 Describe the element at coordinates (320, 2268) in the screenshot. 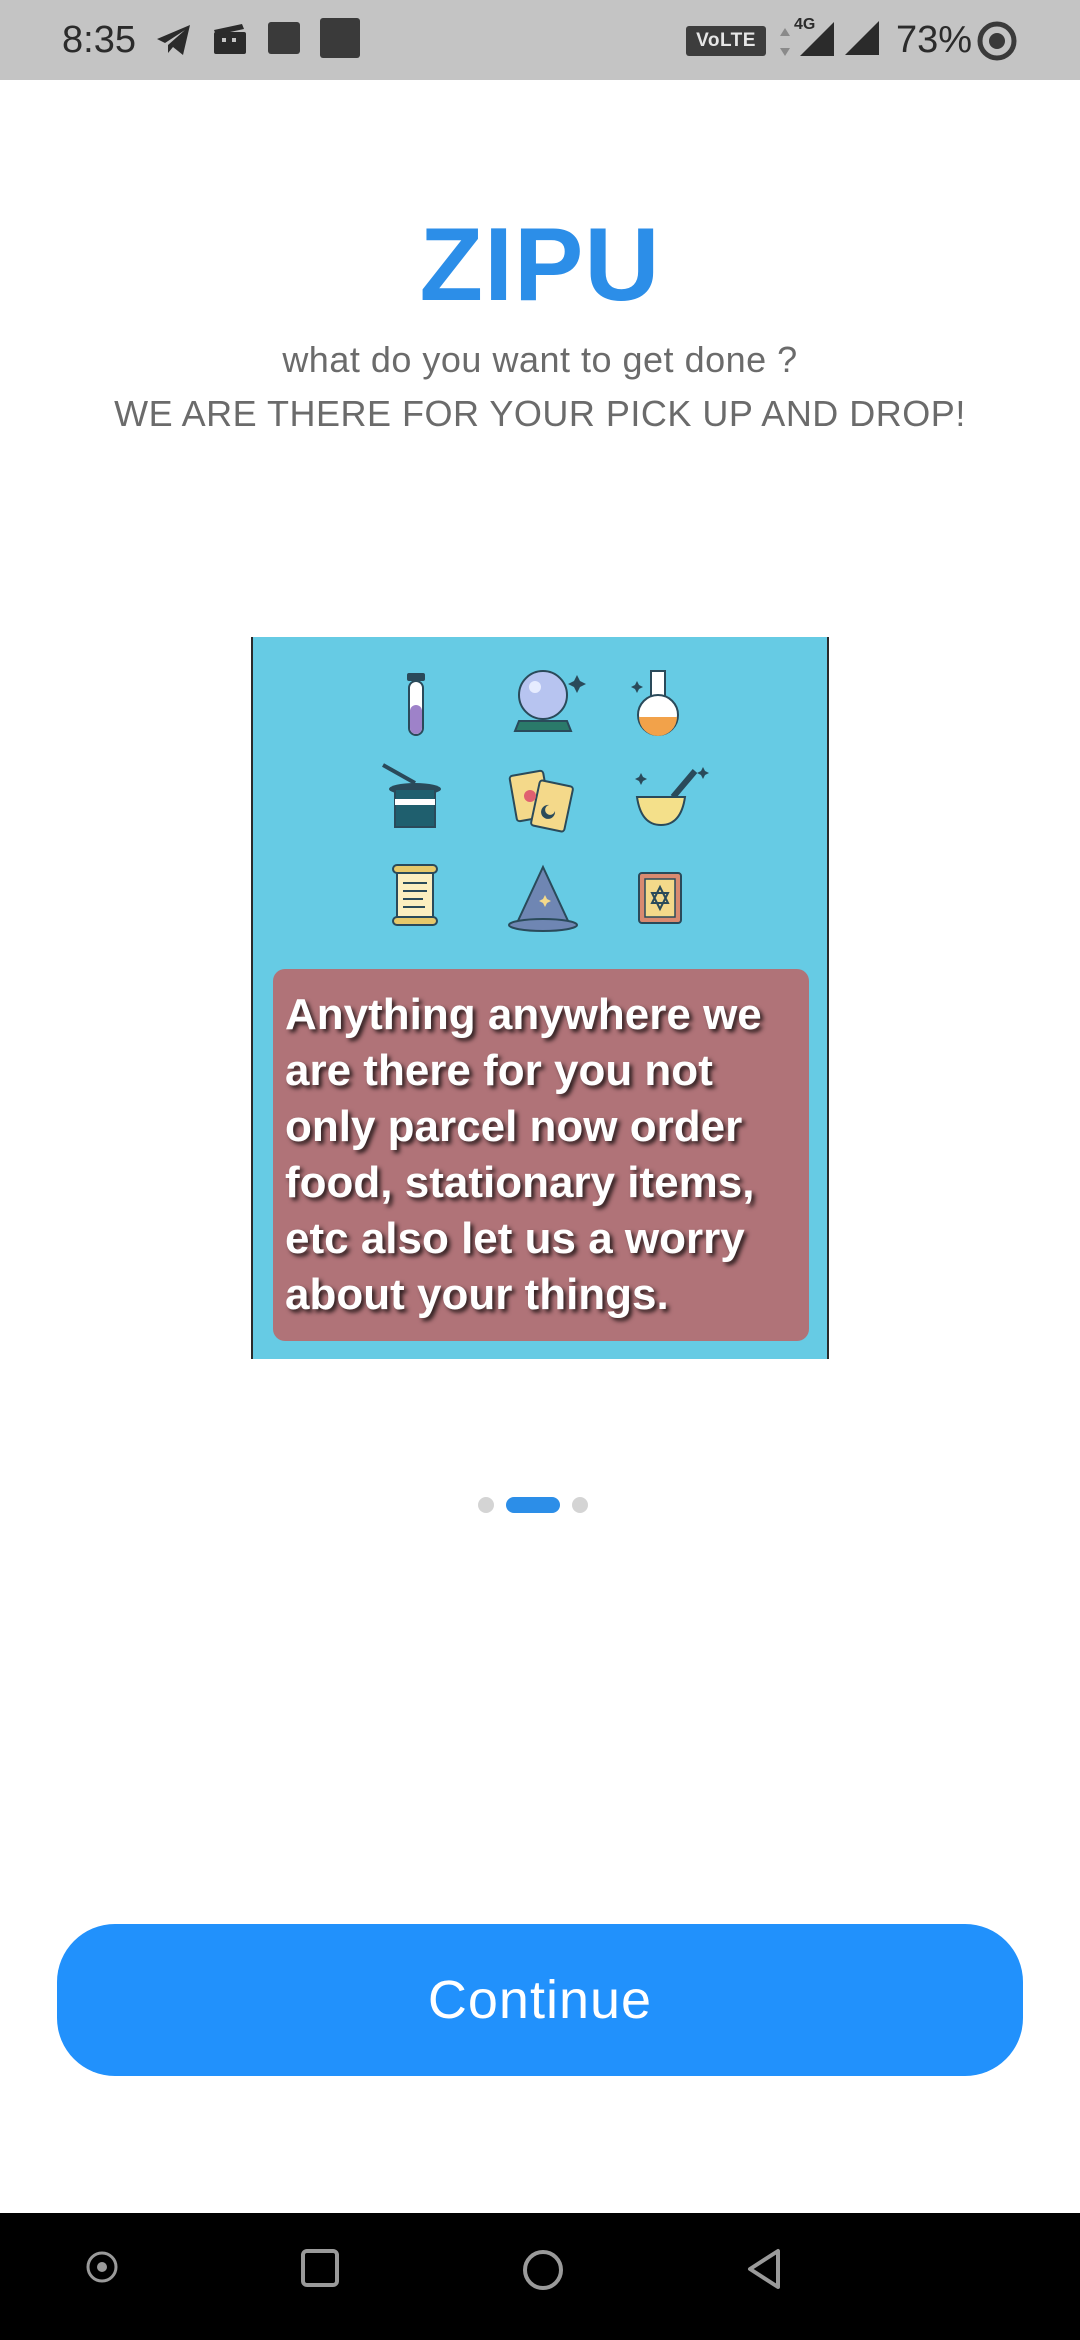

I see `recents-icon` at that location.